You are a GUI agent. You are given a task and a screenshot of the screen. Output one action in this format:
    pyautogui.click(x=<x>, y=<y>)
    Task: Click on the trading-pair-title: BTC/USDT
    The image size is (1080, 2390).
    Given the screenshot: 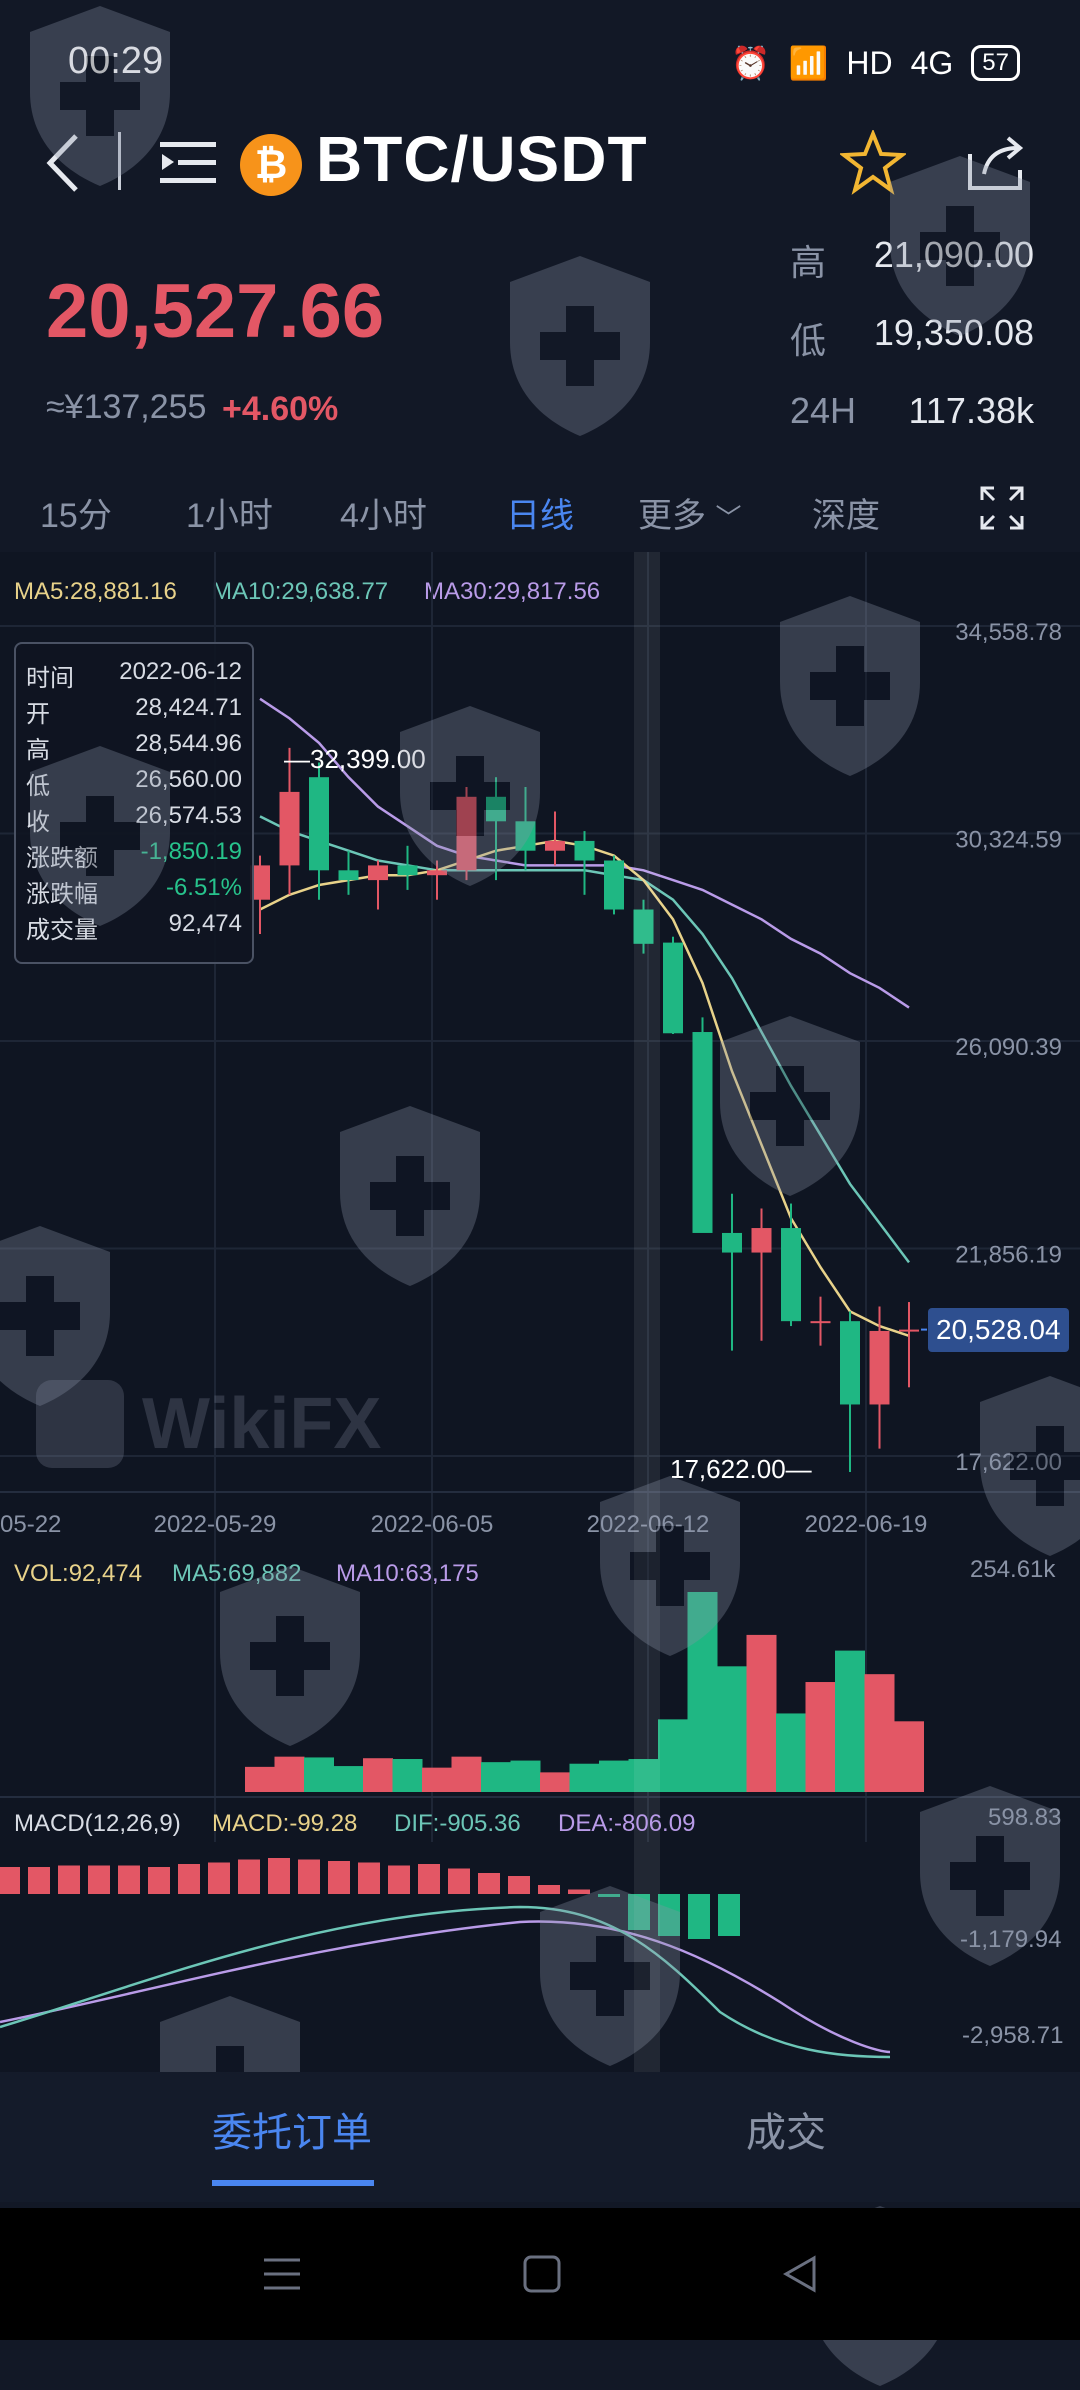 What is the action you would take?
    pyautogui.click(x=482, y=159)
    